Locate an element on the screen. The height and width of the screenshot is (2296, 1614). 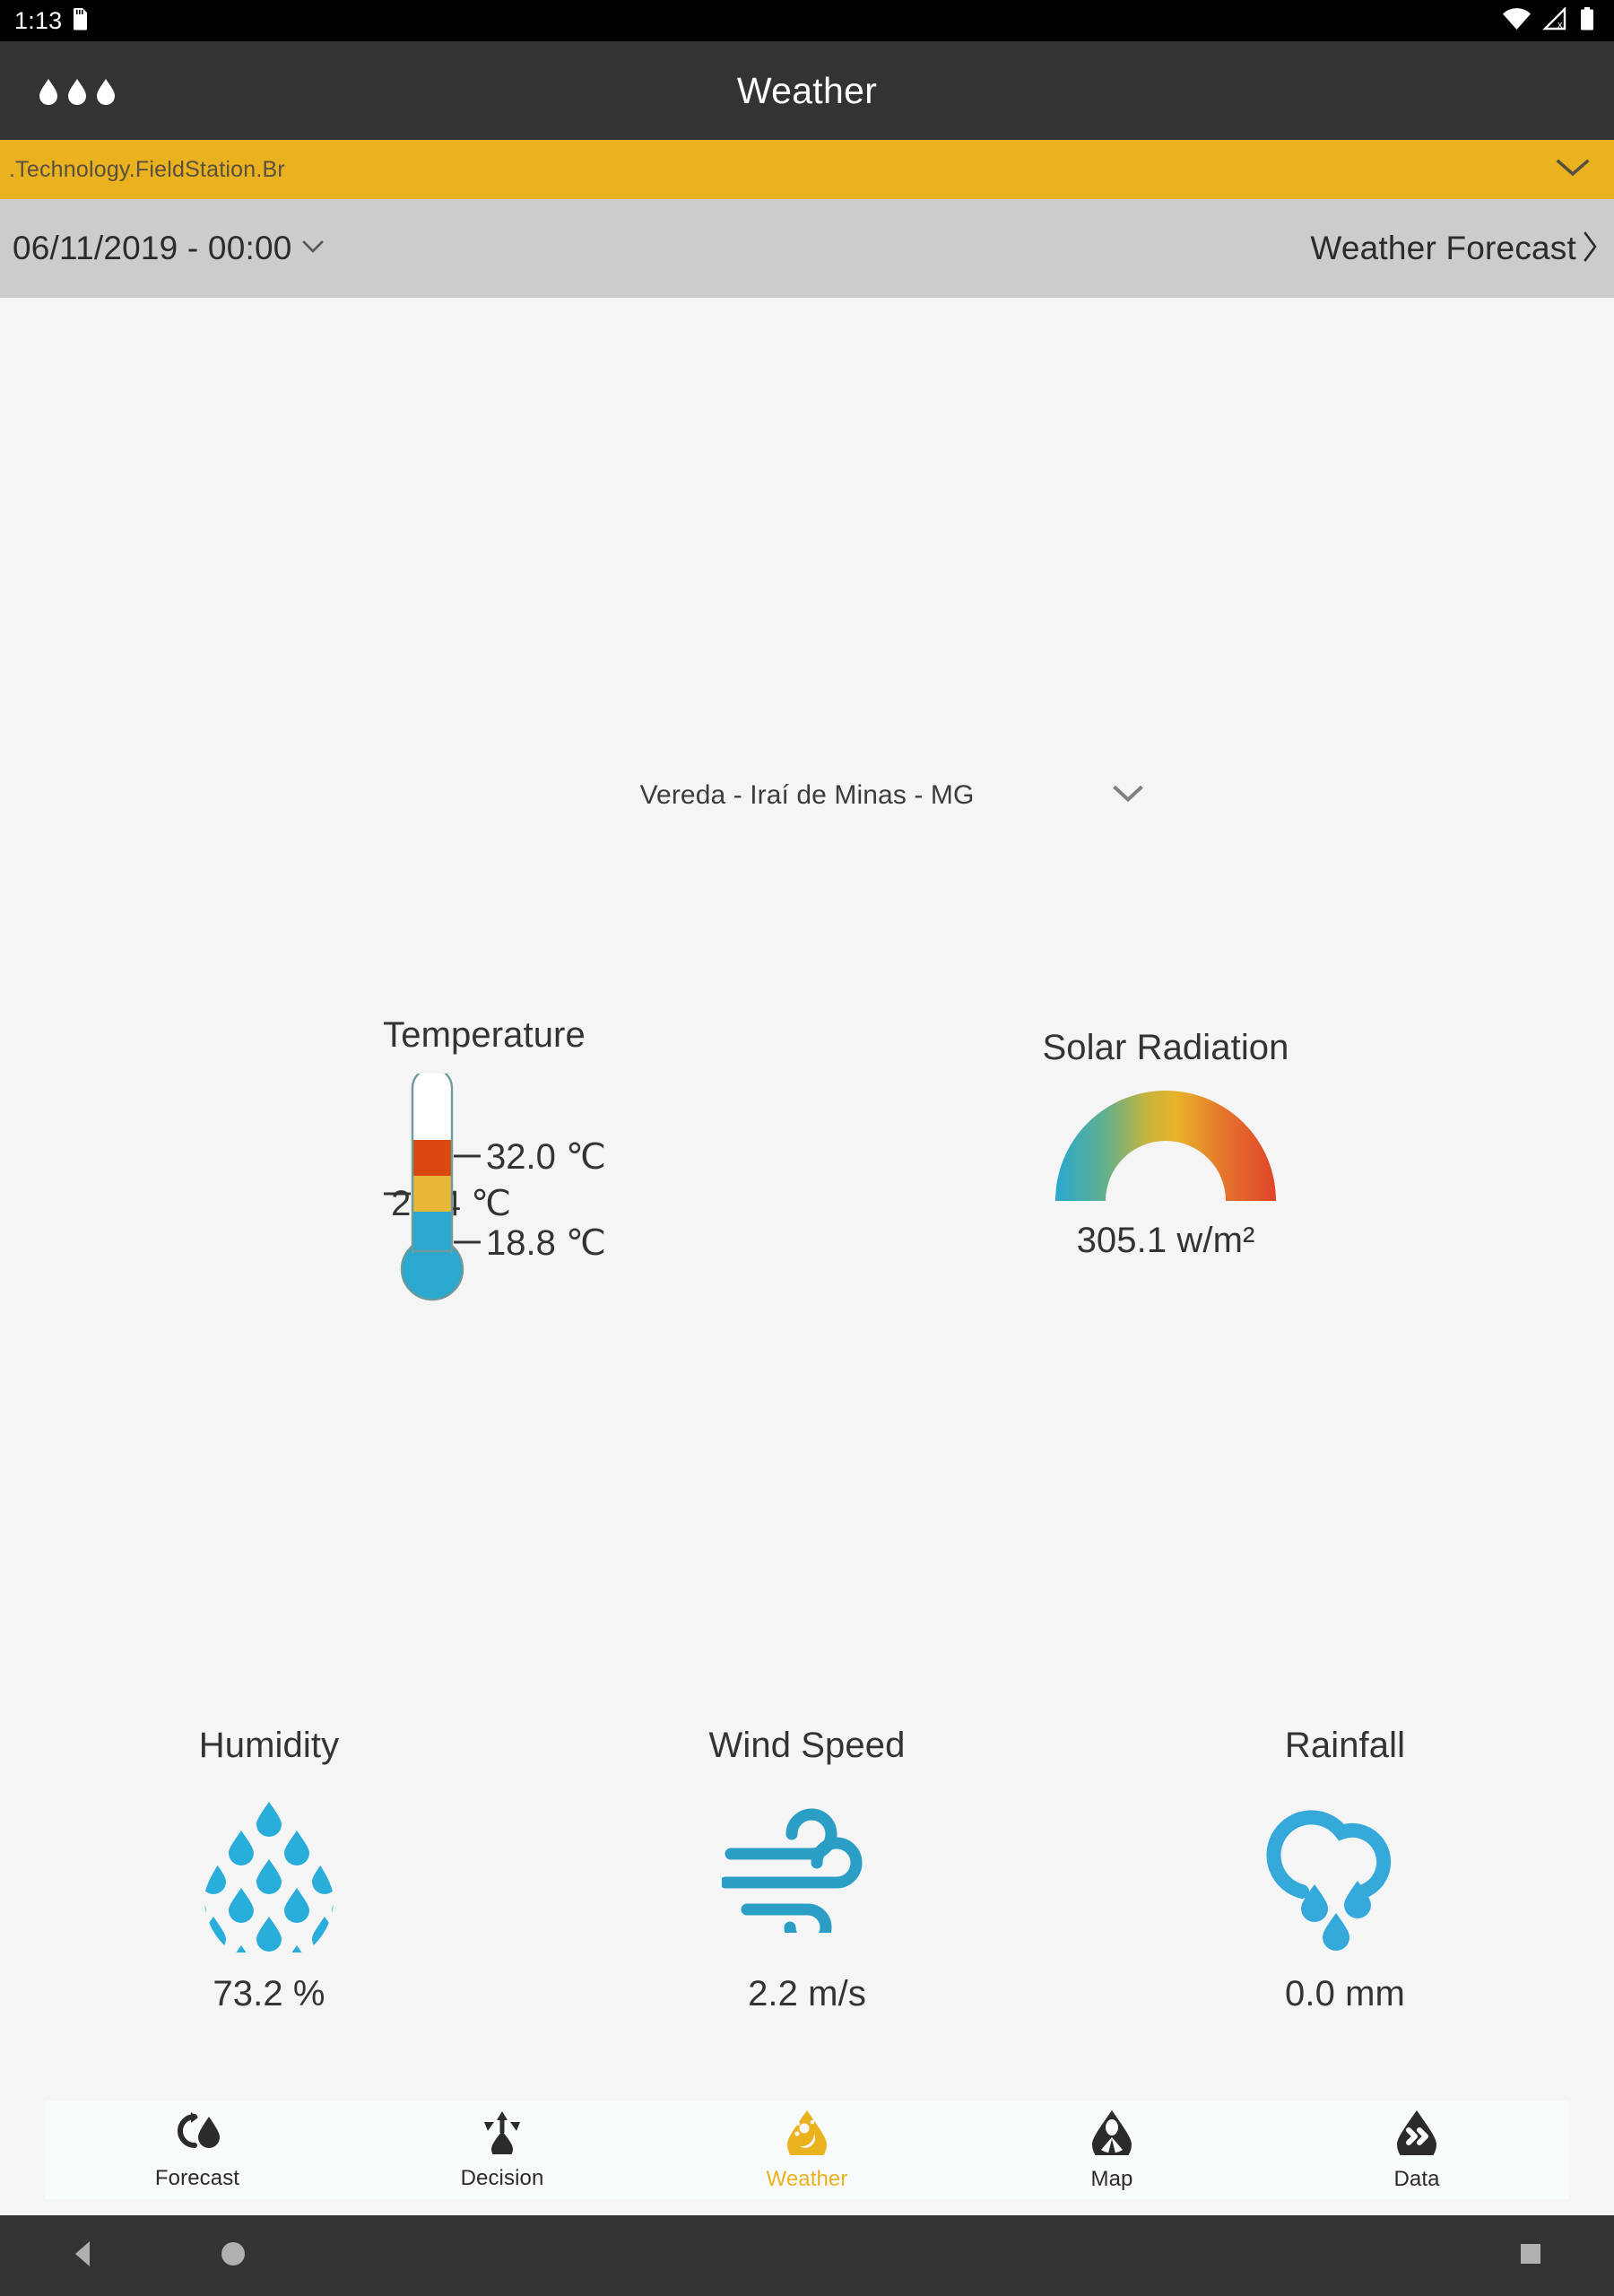
solar-gauge-graphic is located at coordinates (1165, 1147).